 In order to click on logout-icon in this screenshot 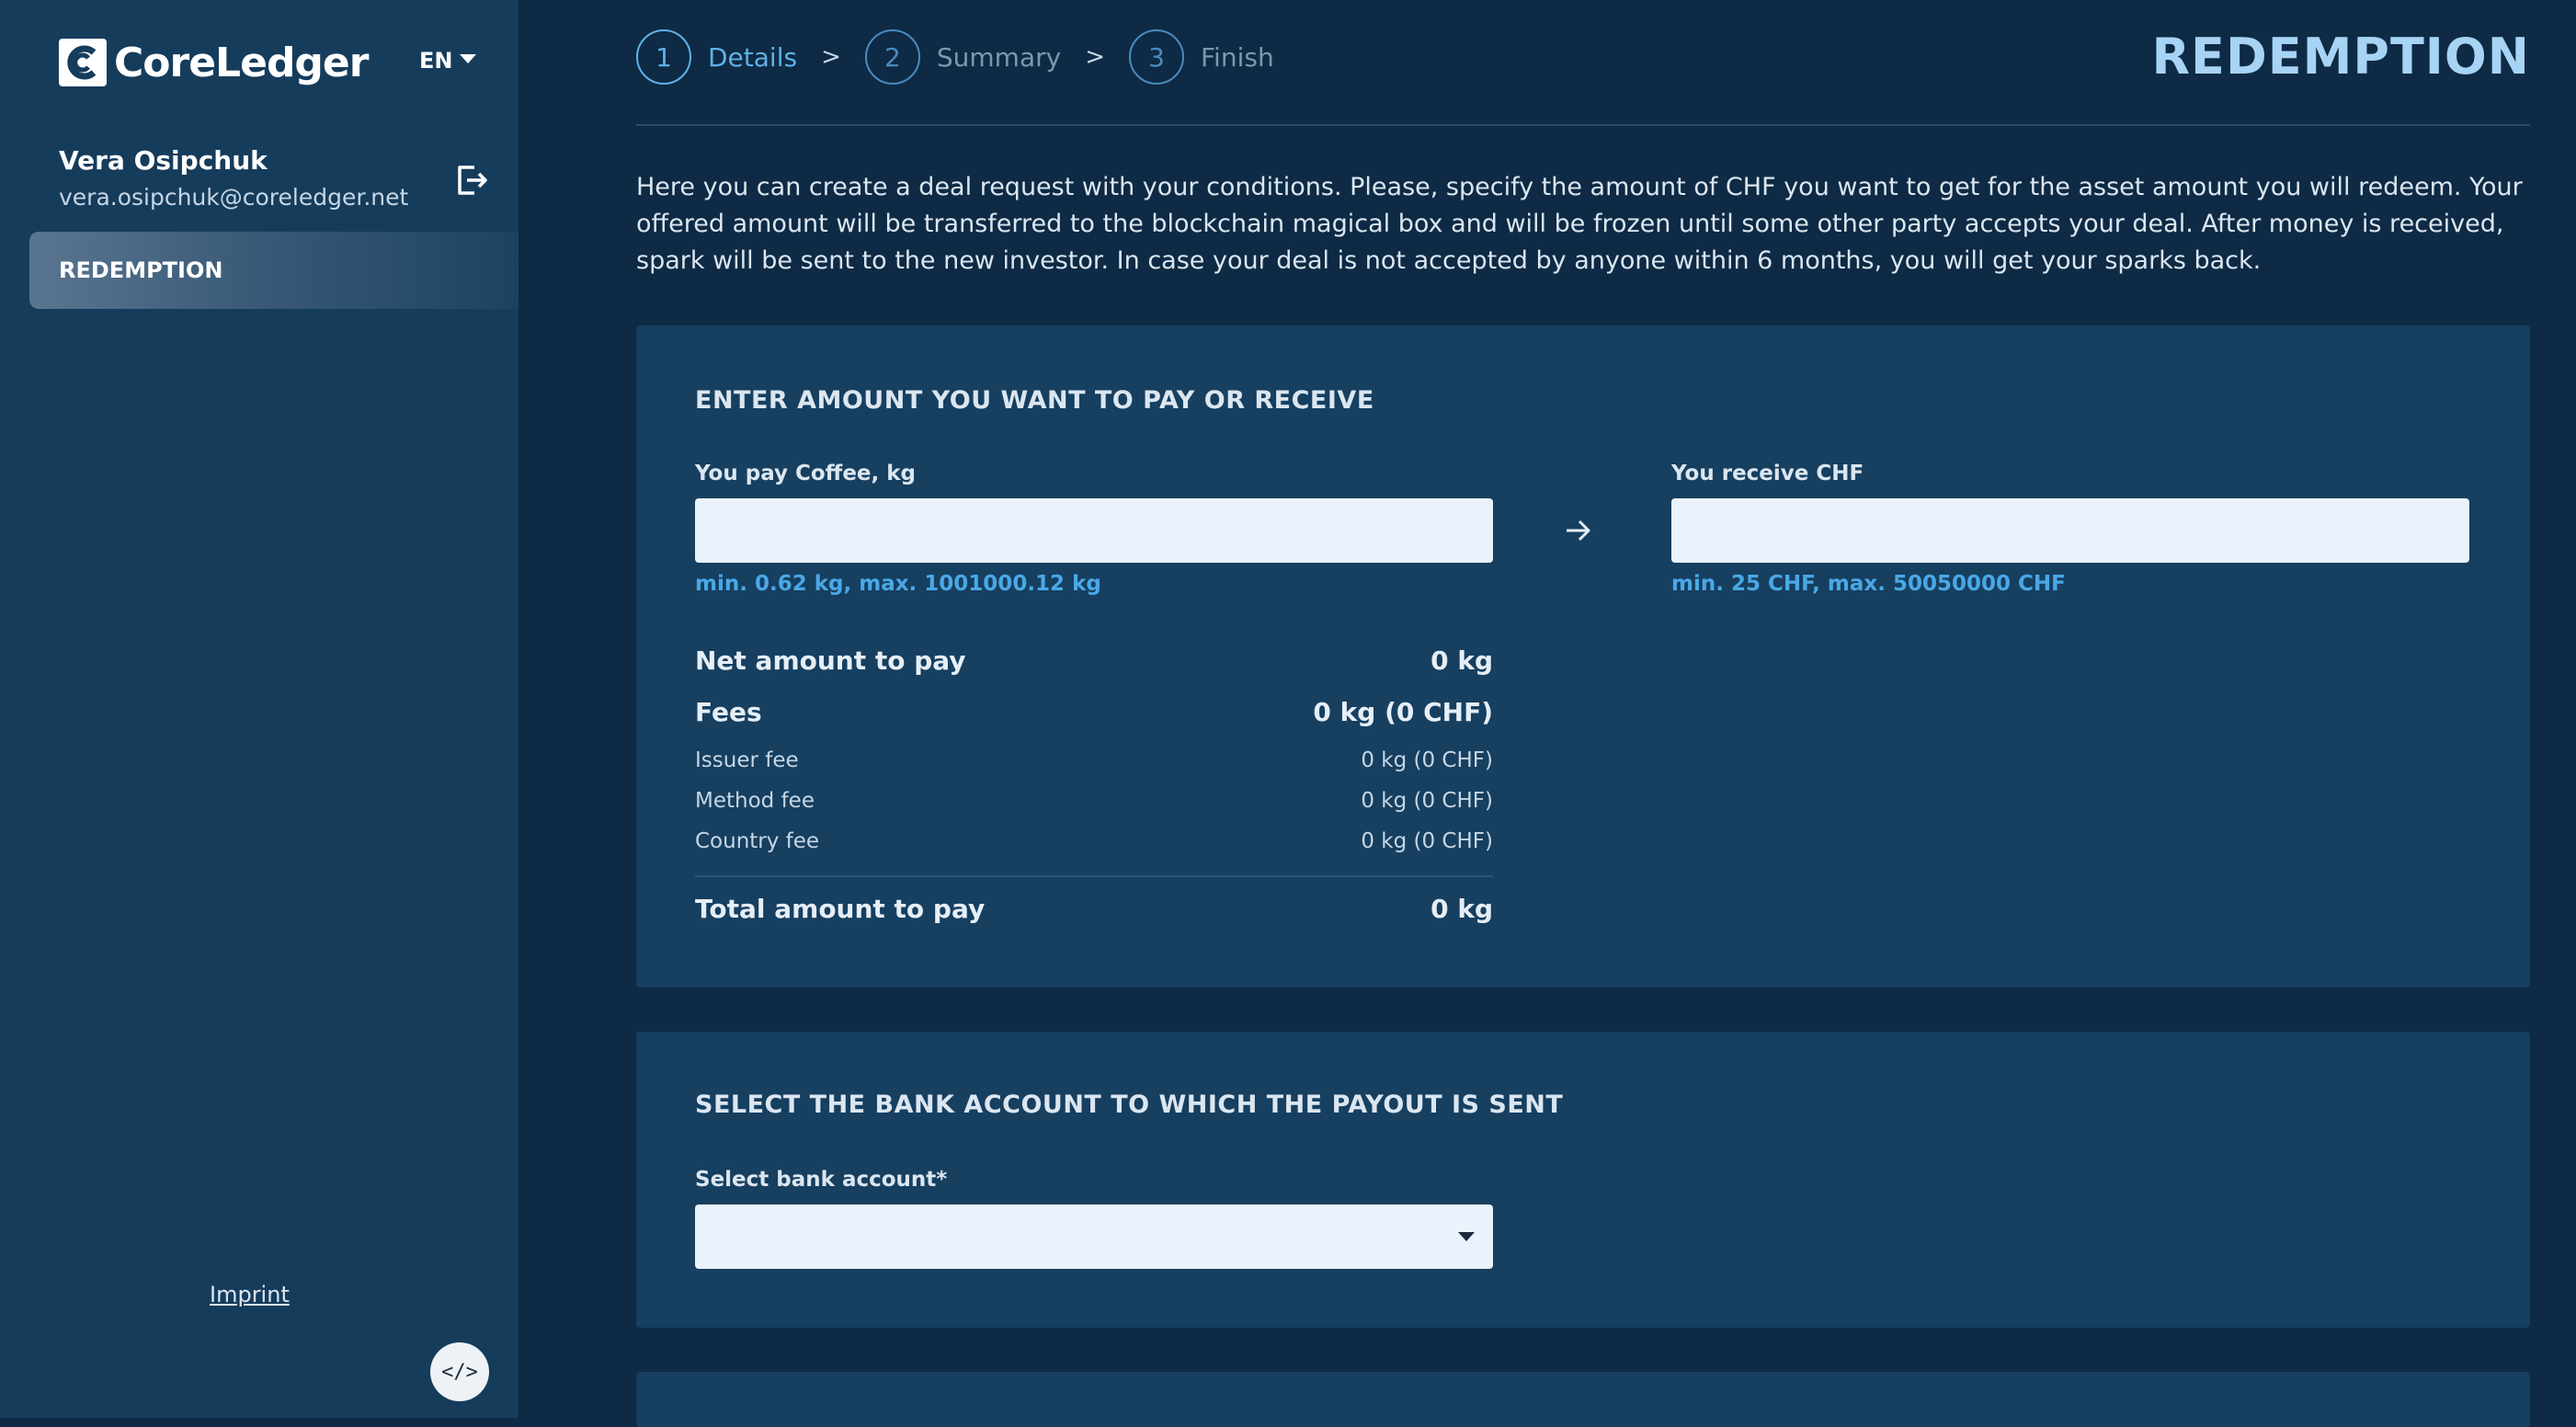, I will do `click(472, 180)`.